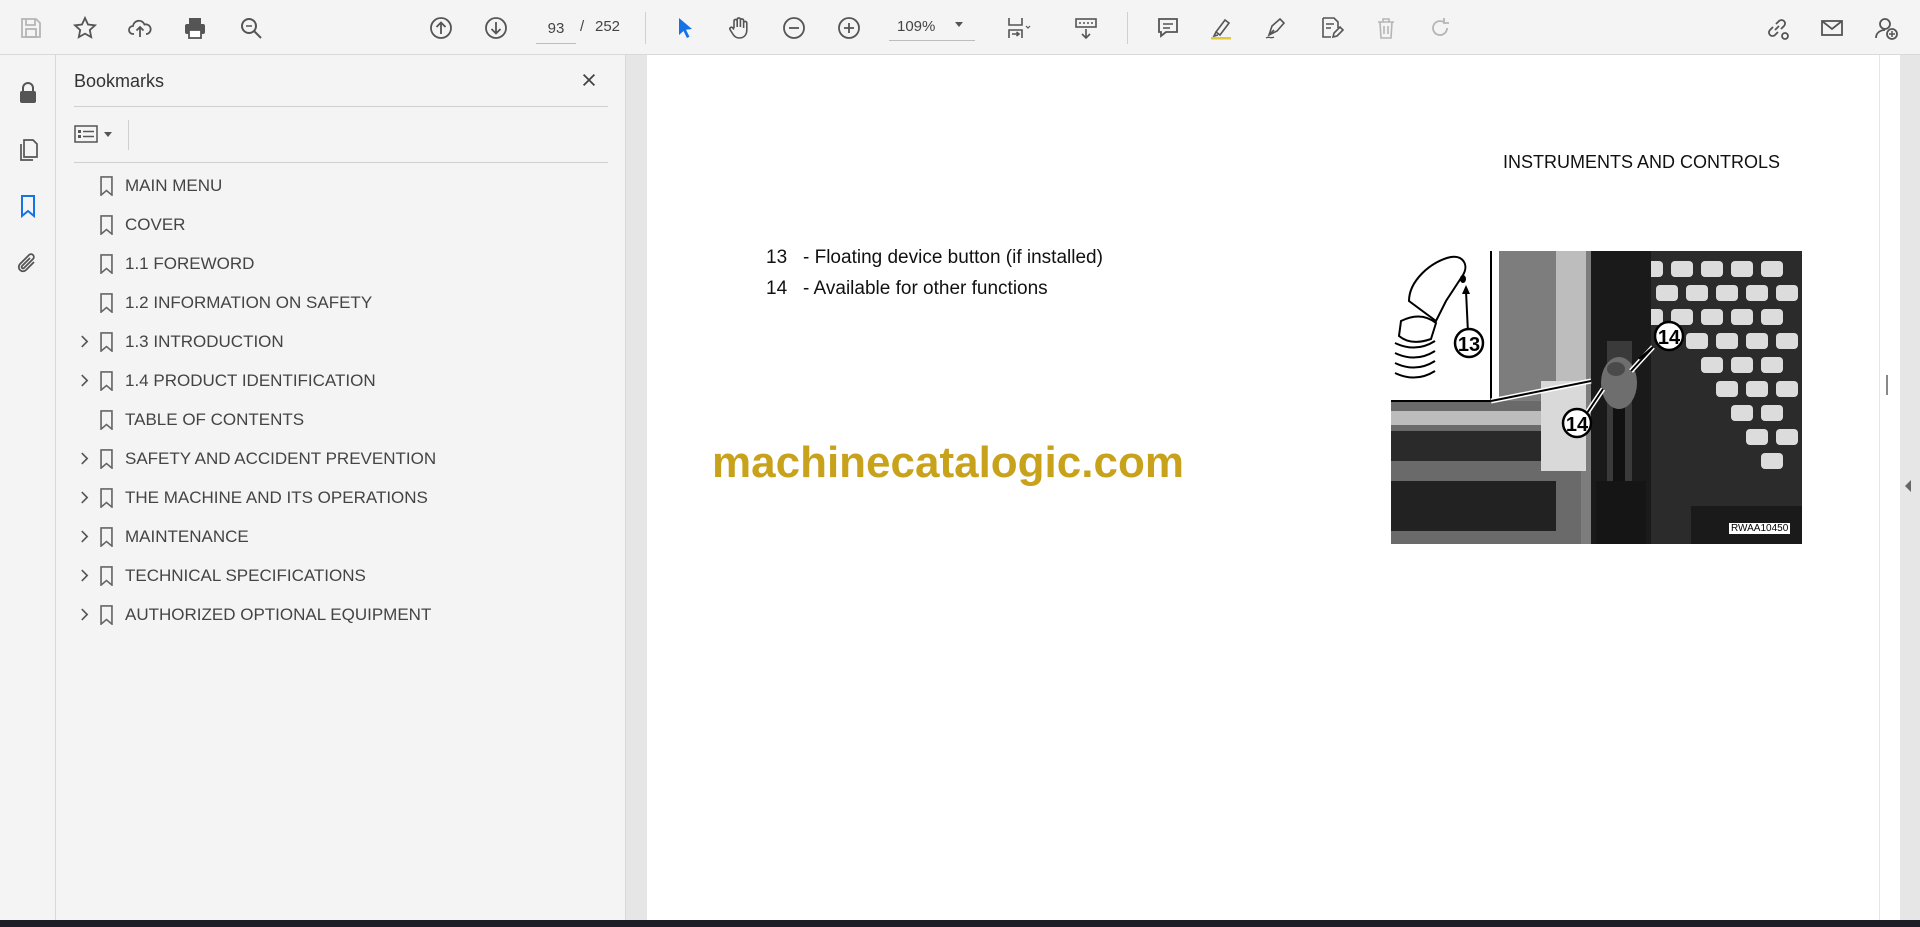  I want to click on left-rail, so click(28, 491).